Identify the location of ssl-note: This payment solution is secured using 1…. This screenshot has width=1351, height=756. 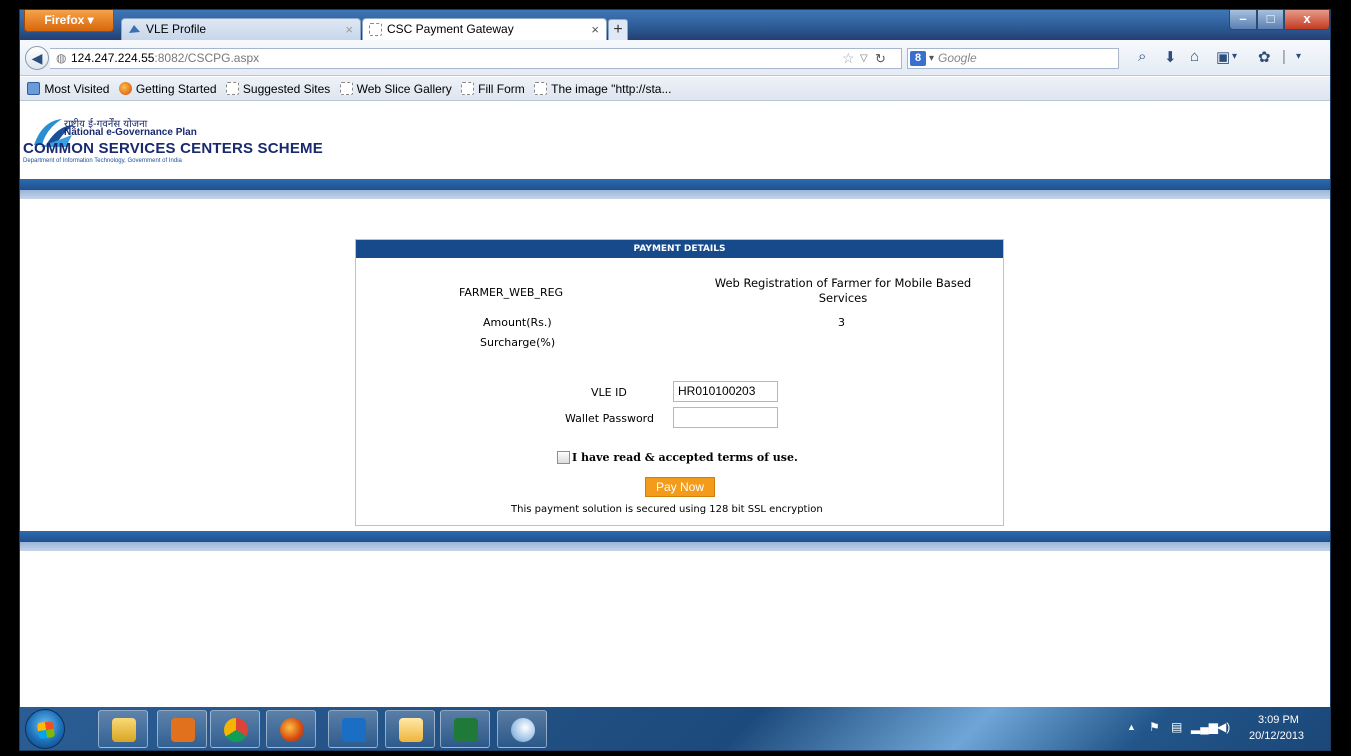
(667, 509).